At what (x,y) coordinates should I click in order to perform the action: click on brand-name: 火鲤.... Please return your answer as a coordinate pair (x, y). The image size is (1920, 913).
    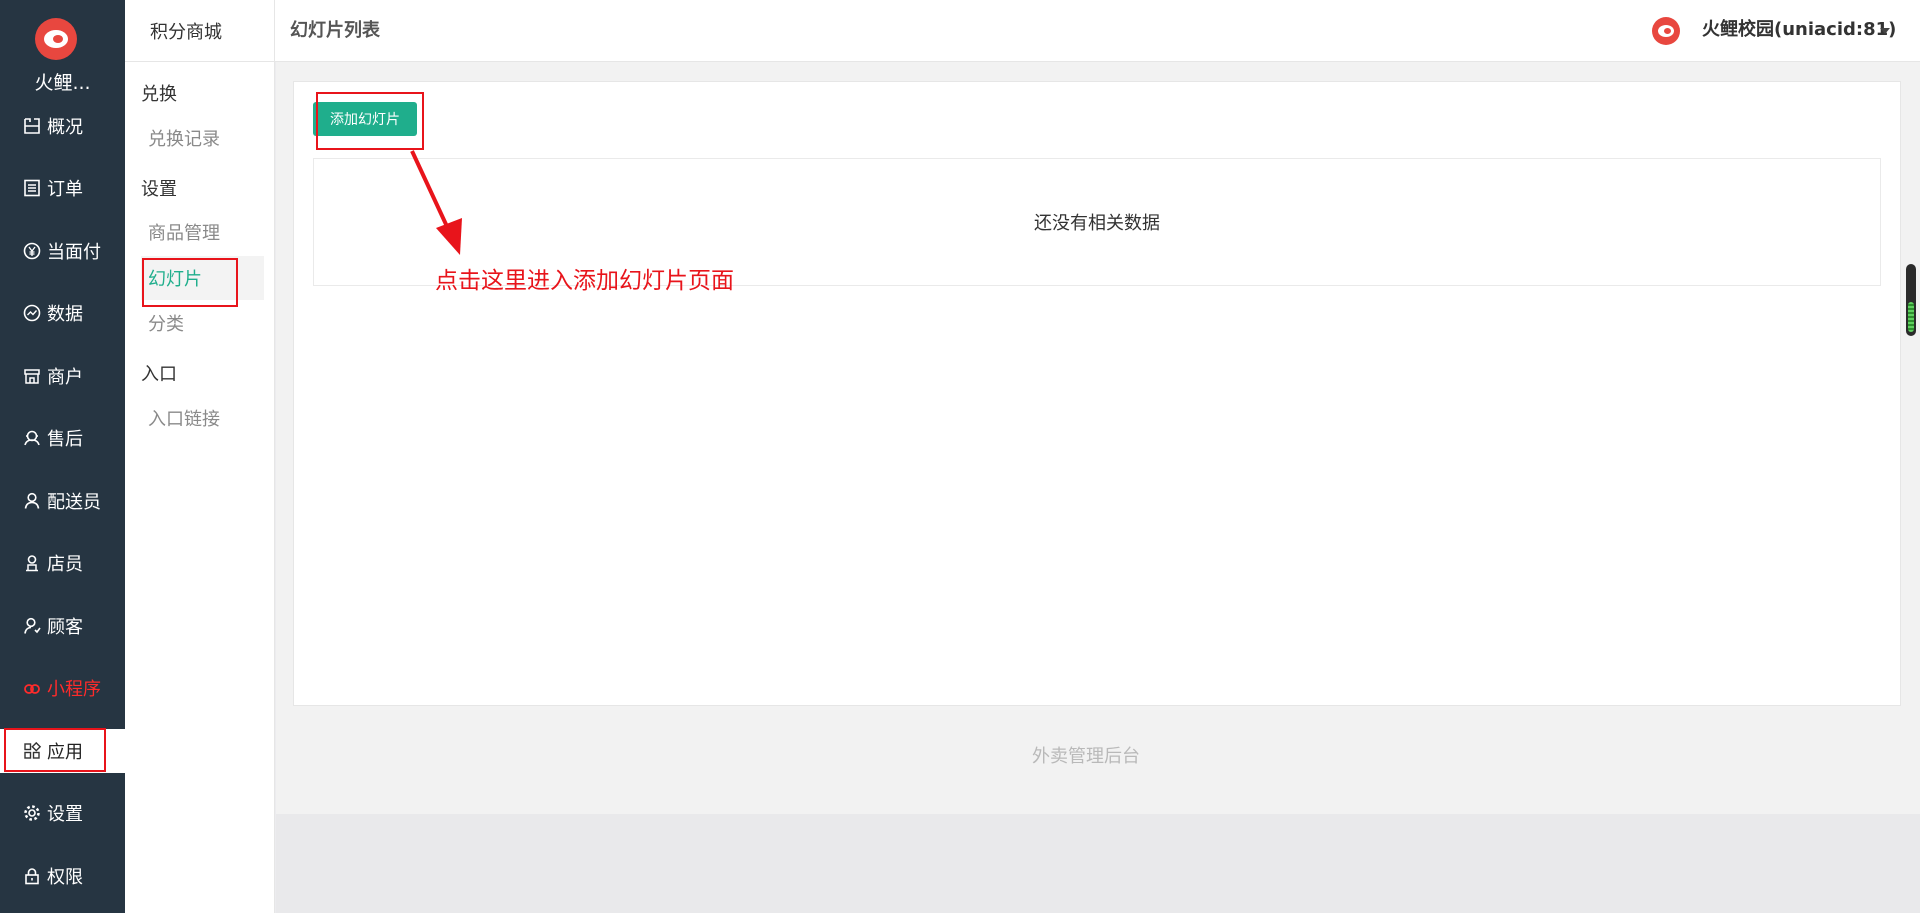
    Looking at the image, I should click on (62, 83).